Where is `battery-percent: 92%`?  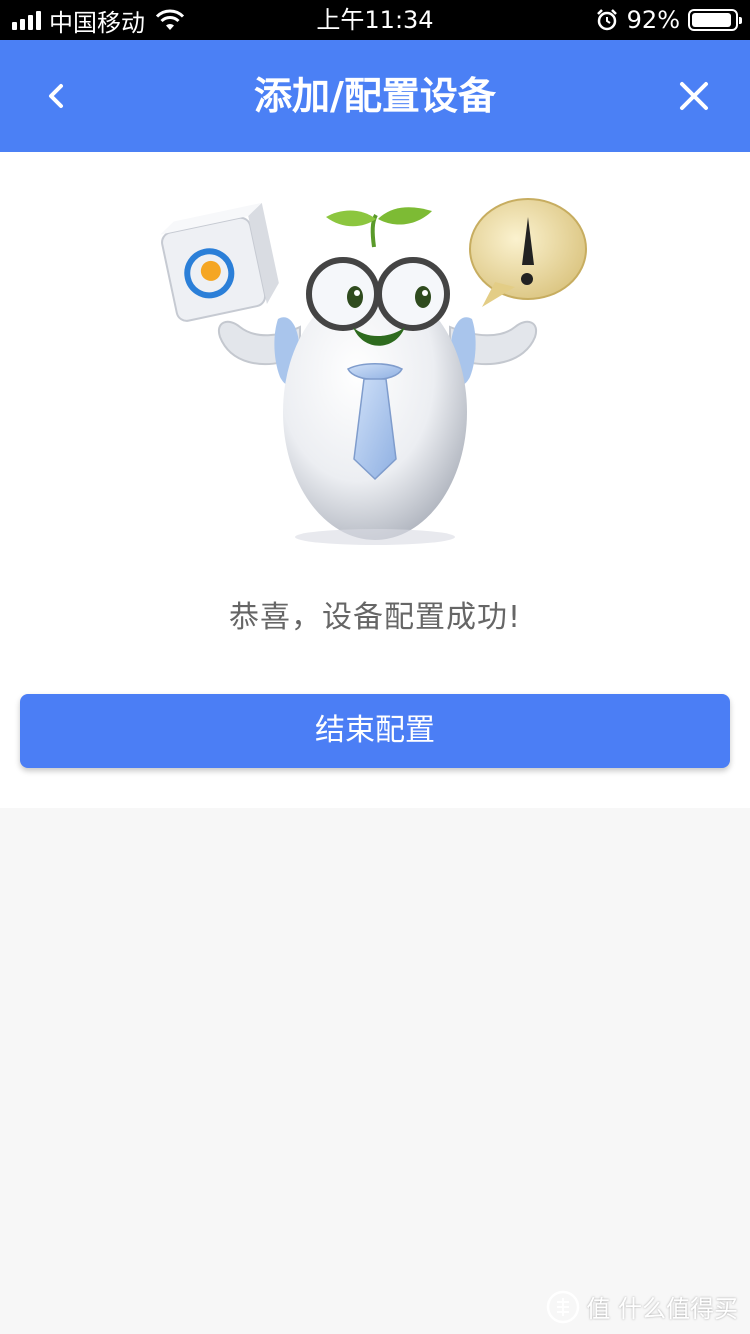
battery-percent: 92% is located at coordinates (653, 20).